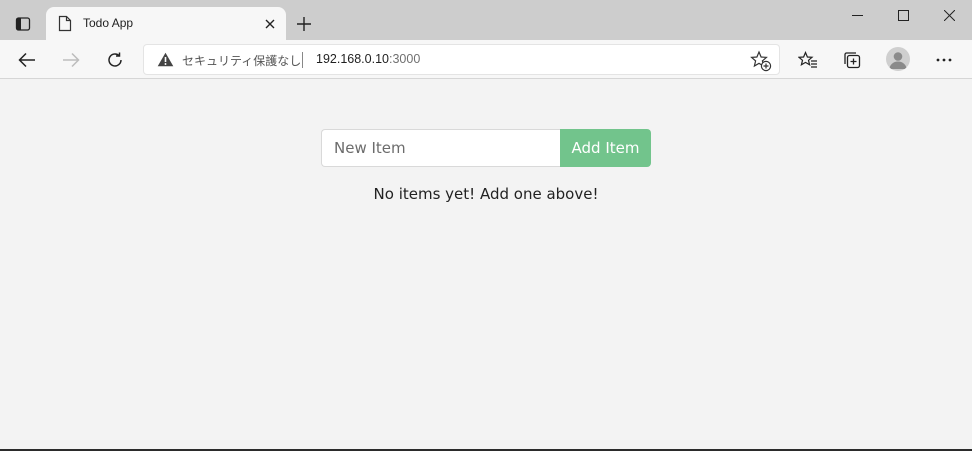 The width and height of the screenshot is (972, 451). I want to click on new-item-input, so click(441, 148).